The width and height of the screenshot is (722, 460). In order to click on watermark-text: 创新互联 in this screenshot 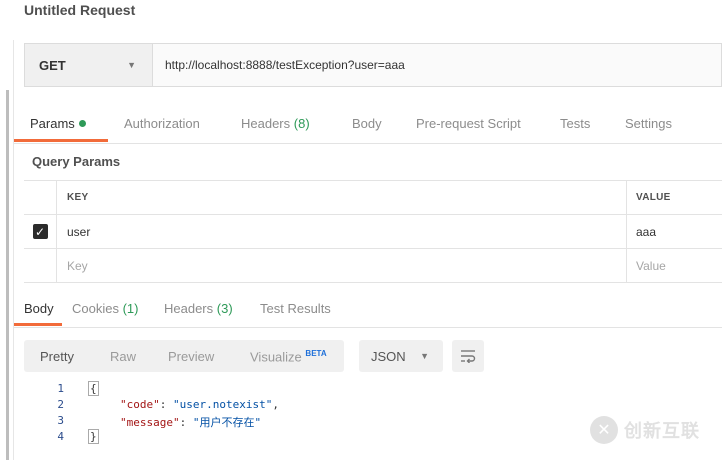, I will do `click(662, 431)`.